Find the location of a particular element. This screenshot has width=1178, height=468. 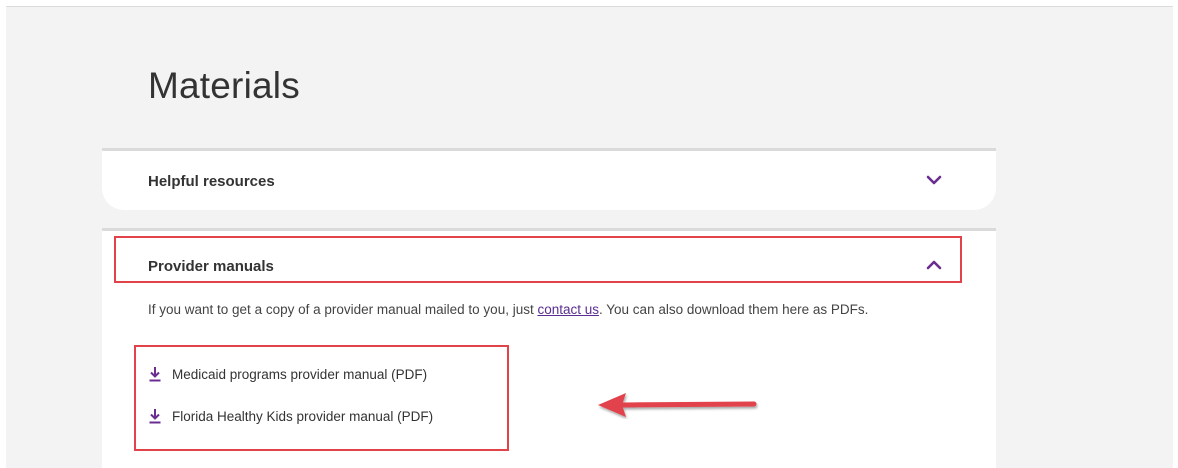

download-link-label: Medicaid programs provider manual (PDF) is located at coordinates (299, 374).